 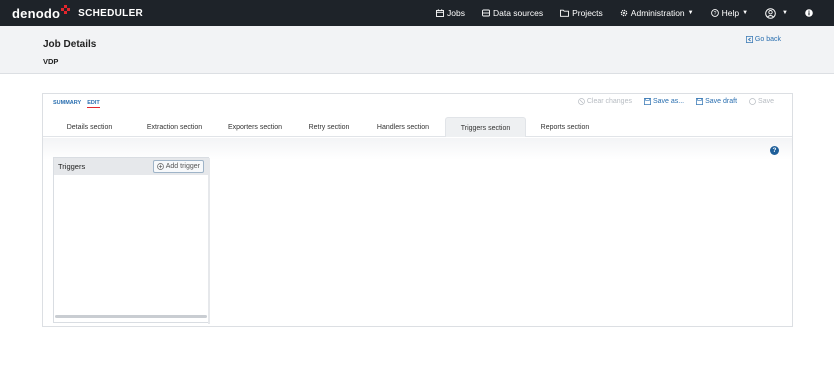 I want to click on save-draft-icon, so click(x=700, y=101).